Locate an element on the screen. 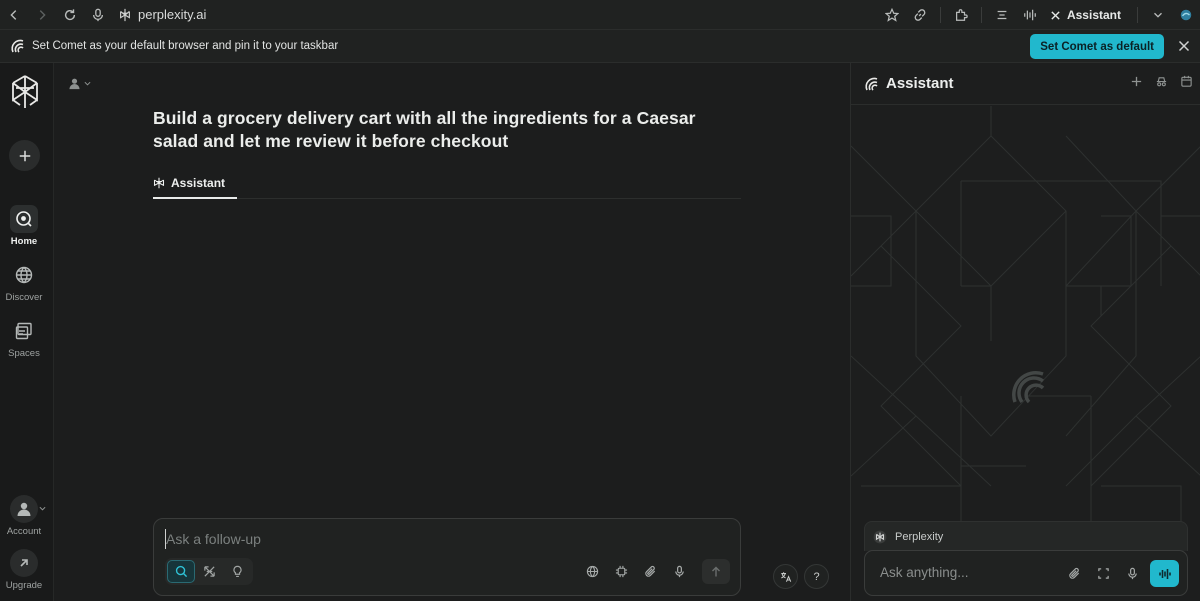 This screenshot has height=601, width=1200. model-select-button is located at coordinates (621, 571).